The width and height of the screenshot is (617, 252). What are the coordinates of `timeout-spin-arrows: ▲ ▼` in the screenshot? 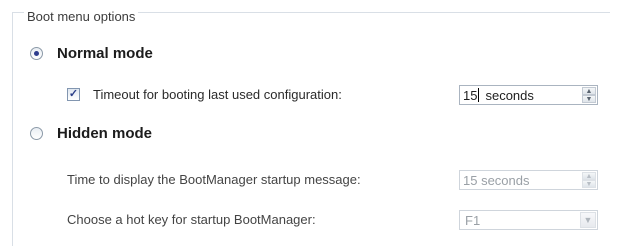 It's located at (589, 95).